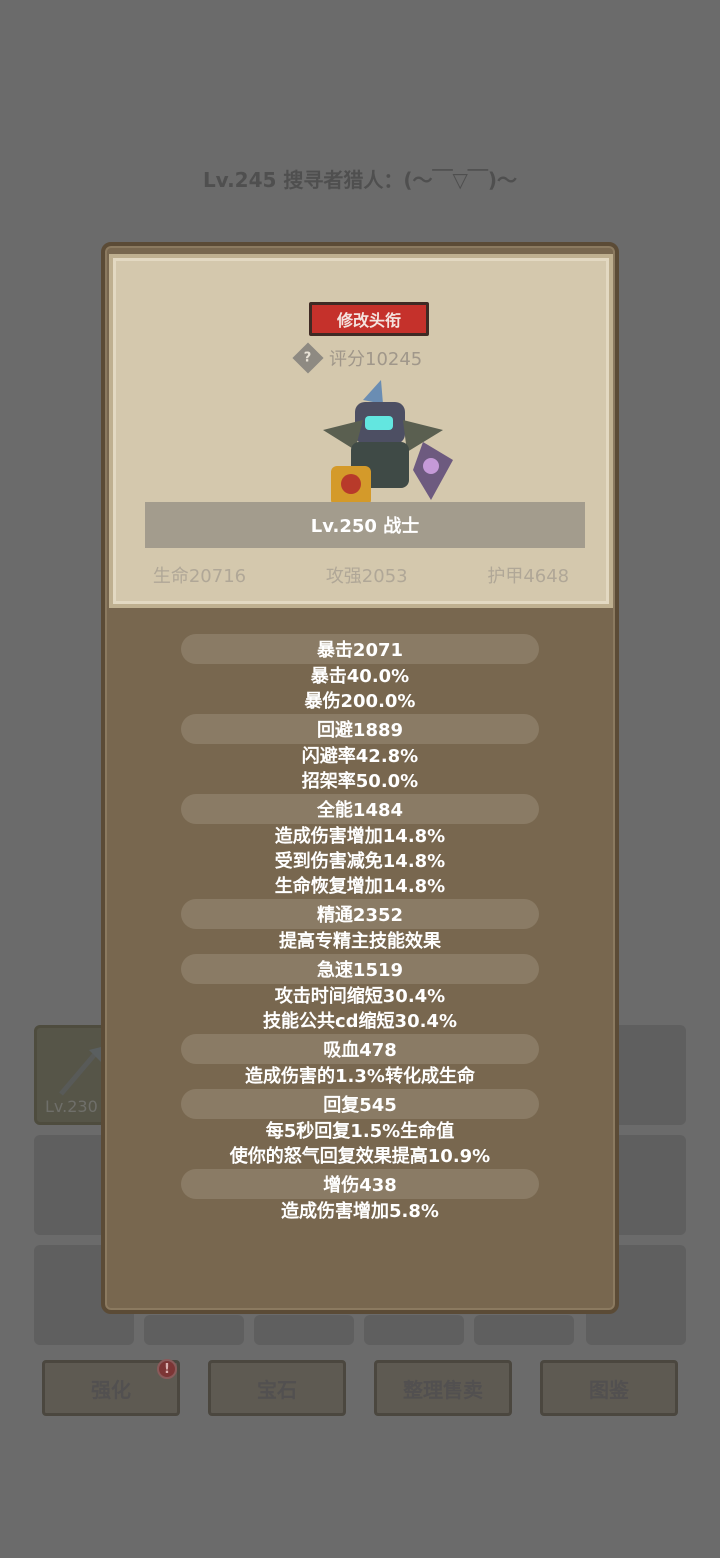 This screenshot has height=1558, width=720. What do you see at coordinates (360, 649) in the screenshot?
I see `attribute-title: 暴击2071` at bounding box center [360, 649].